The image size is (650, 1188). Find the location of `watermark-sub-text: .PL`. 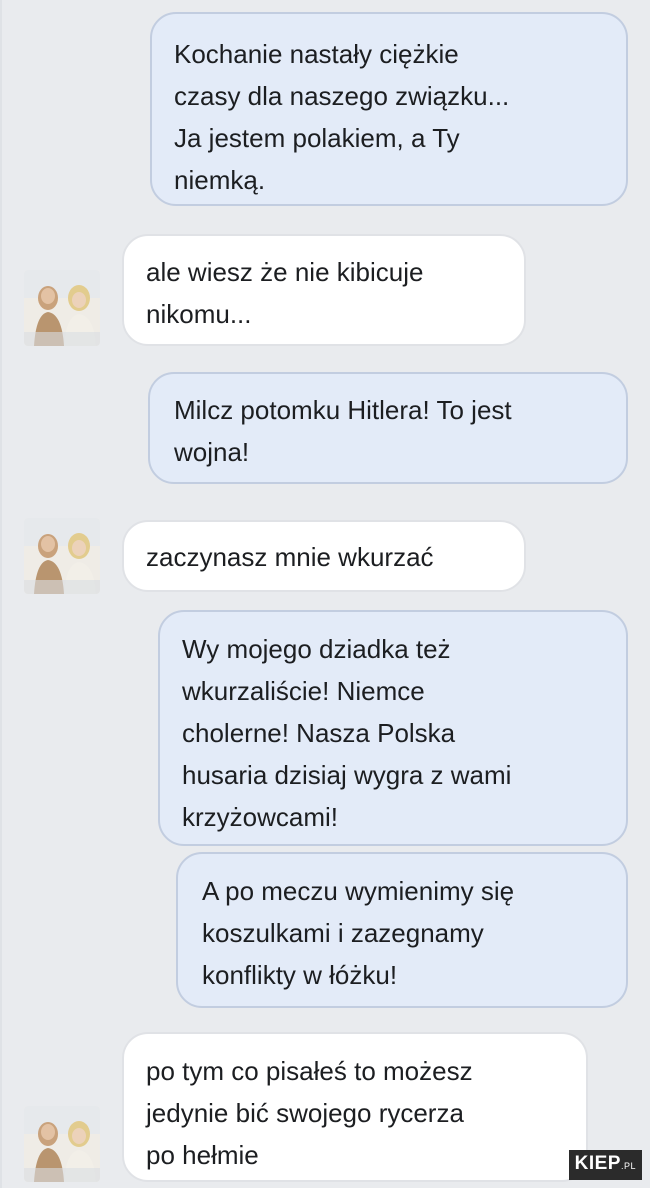

watermark-sub-text: .PL is located at coordinates (628, 1166).